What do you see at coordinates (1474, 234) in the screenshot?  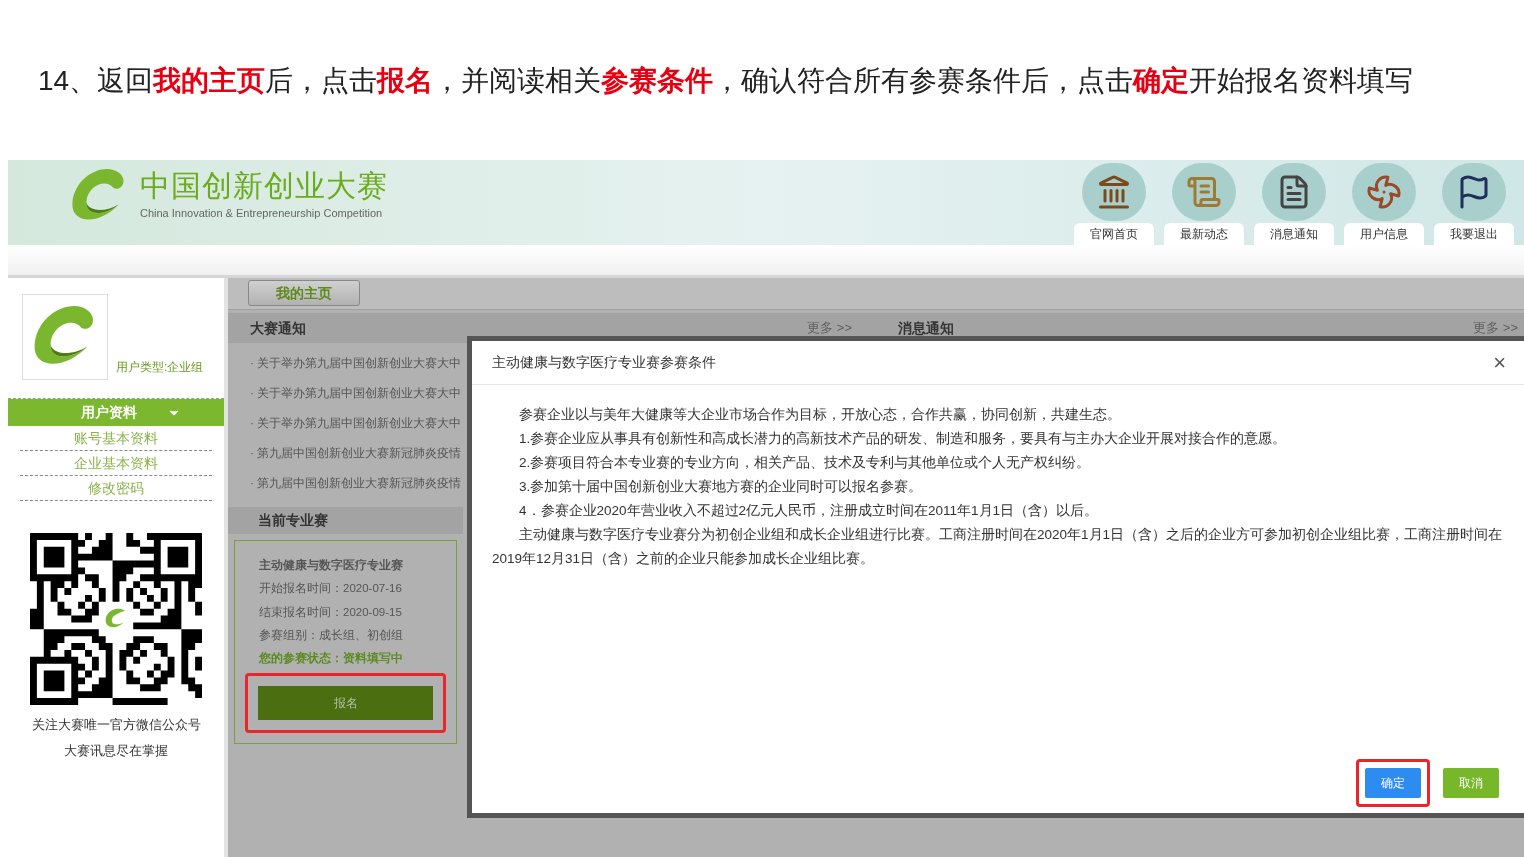 I see `nav-link: 我要退出` at bounding box center [1474, 234].